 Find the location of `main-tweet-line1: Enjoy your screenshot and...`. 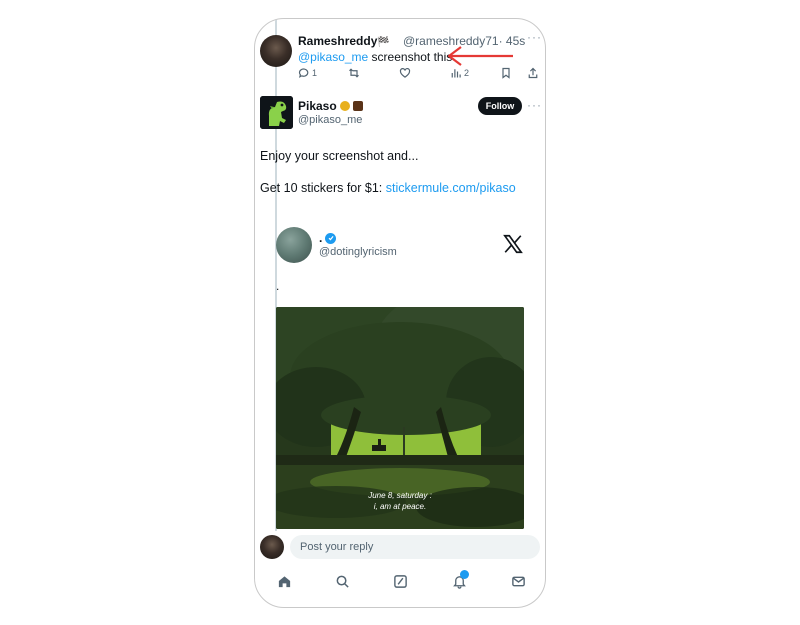

main-tweet-line1: Enjoy your screenshot and... is located at coordinates (339, 156).